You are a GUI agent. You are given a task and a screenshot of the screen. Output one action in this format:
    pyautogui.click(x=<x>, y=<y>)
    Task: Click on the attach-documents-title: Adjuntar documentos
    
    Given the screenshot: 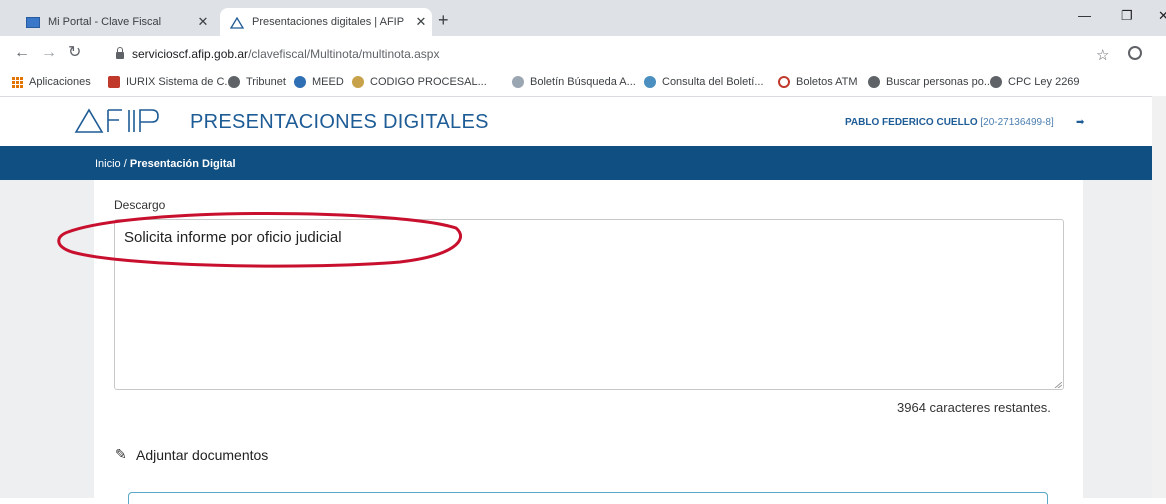 What is the action you would take?
    pyautogui.click(x=202, y=455)
    